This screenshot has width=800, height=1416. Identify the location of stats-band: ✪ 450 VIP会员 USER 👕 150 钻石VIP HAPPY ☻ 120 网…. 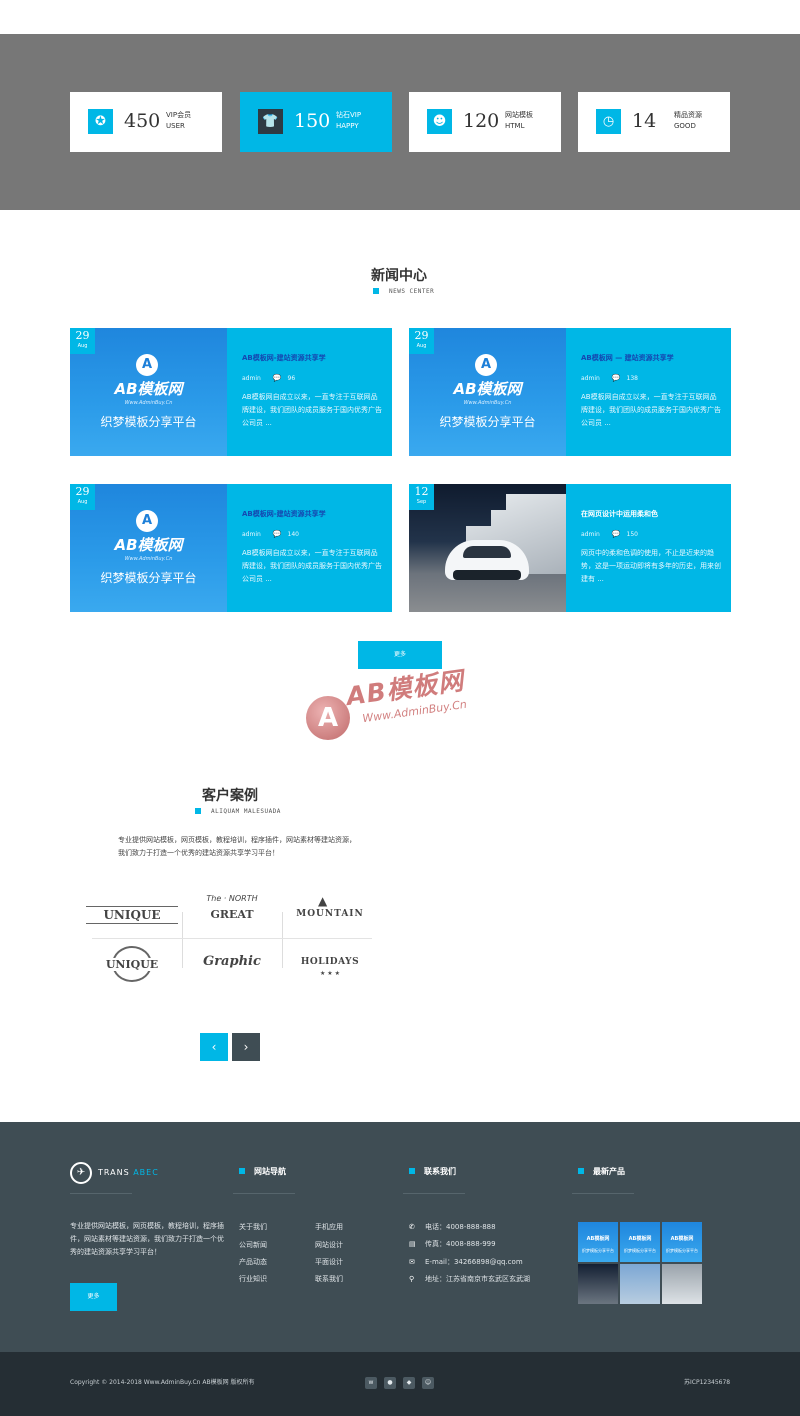
(400, 122).